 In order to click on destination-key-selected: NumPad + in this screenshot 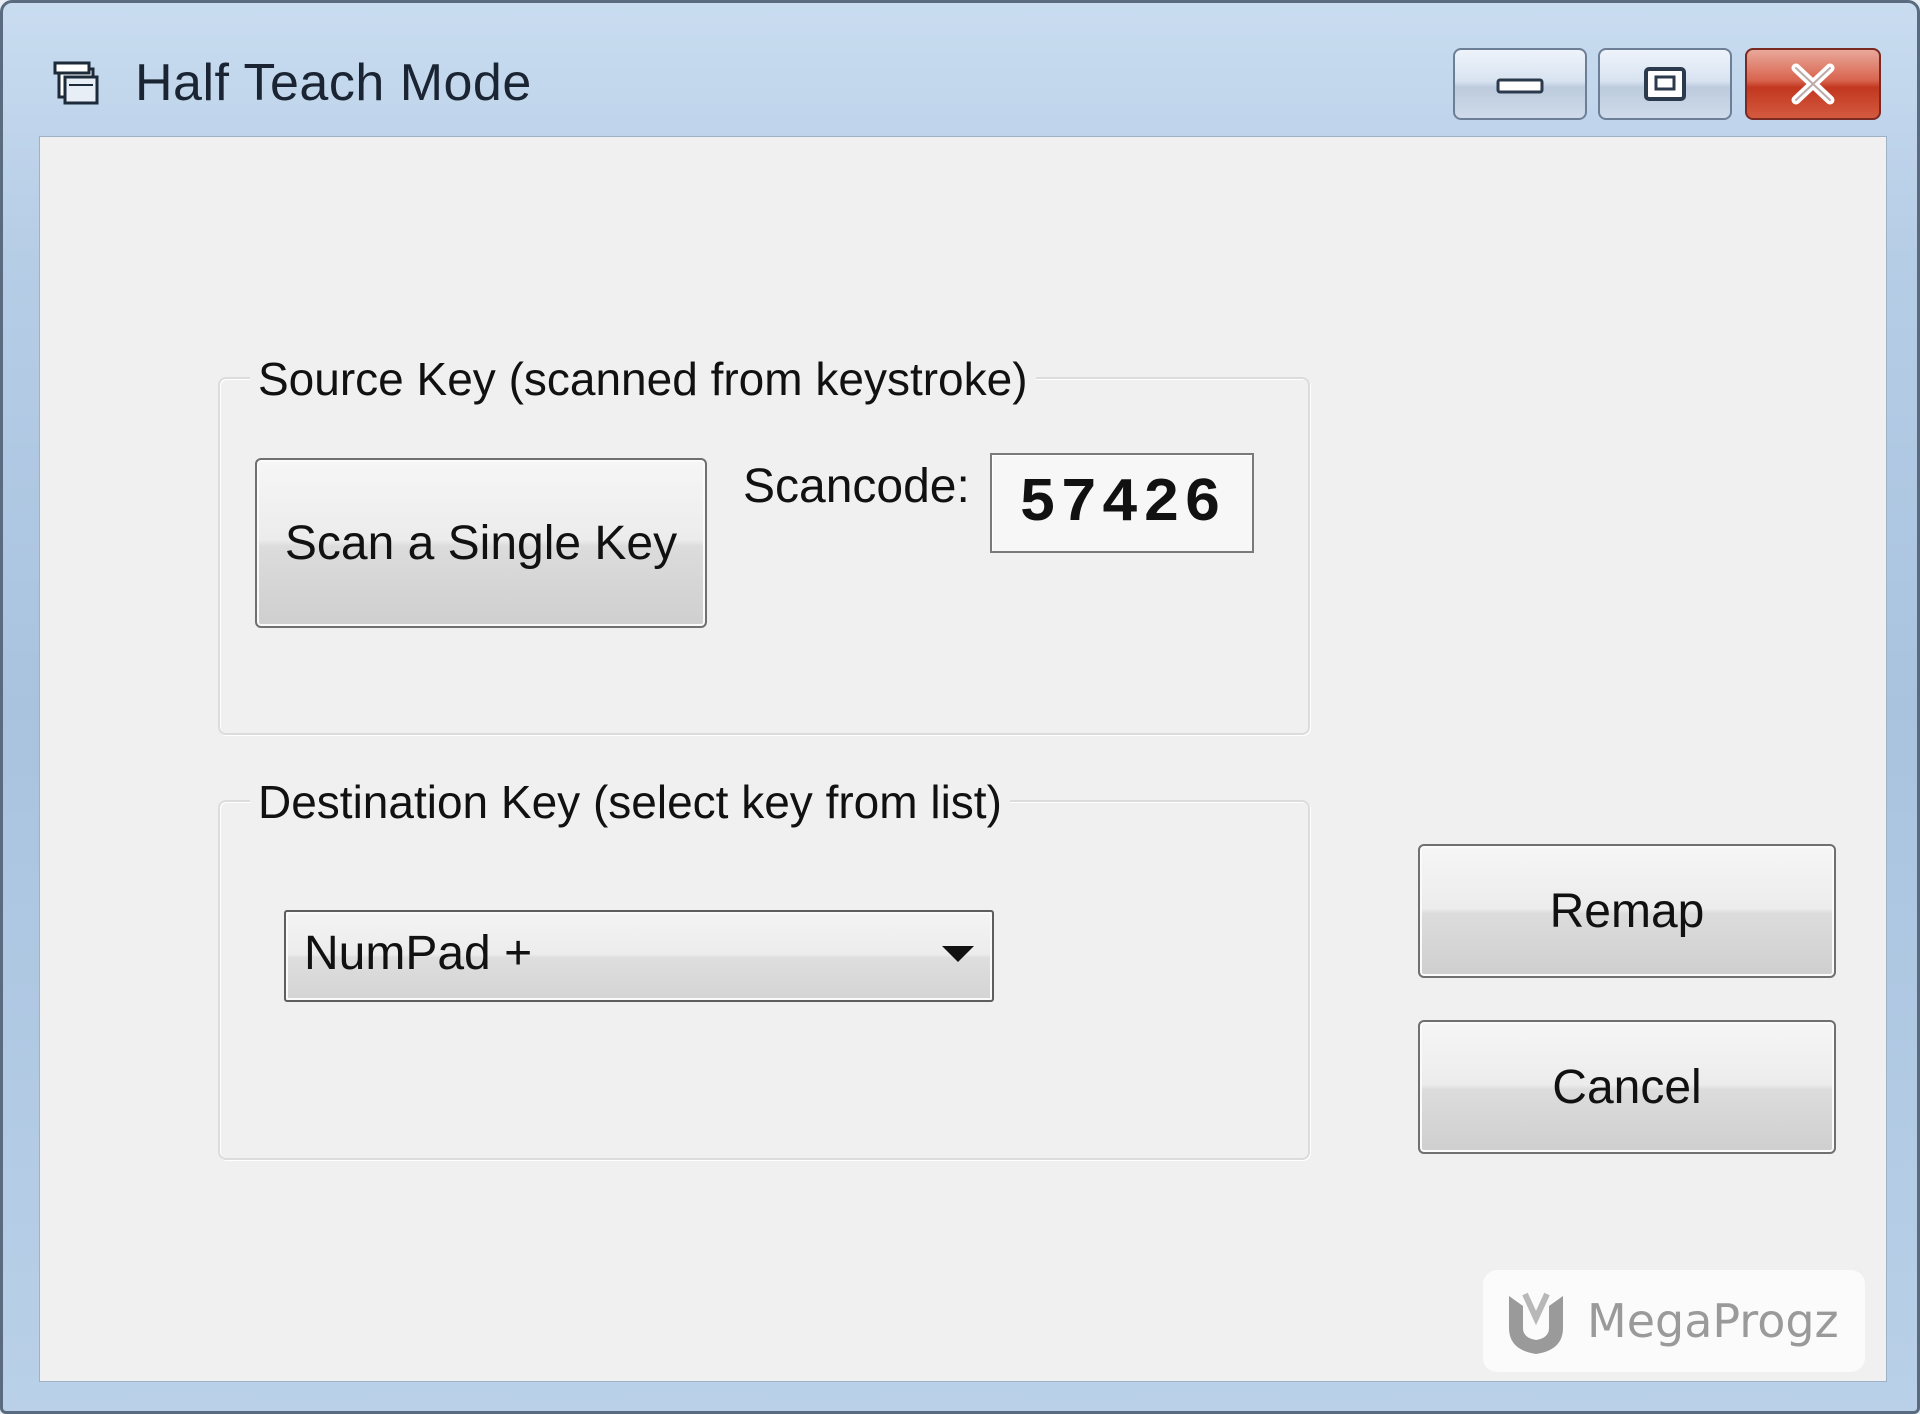, I will do `click(418, 953)`.